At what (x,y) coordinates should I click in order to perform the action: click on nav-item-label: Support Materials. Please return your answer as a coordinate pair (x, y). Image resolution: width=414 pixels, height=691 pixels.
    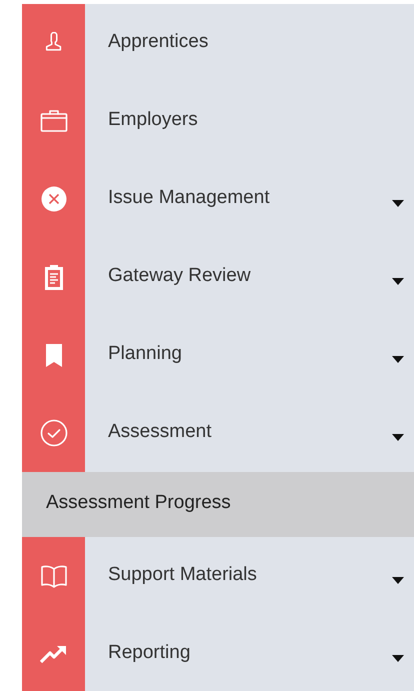
    Looking at the image, I should click on (183, 574).